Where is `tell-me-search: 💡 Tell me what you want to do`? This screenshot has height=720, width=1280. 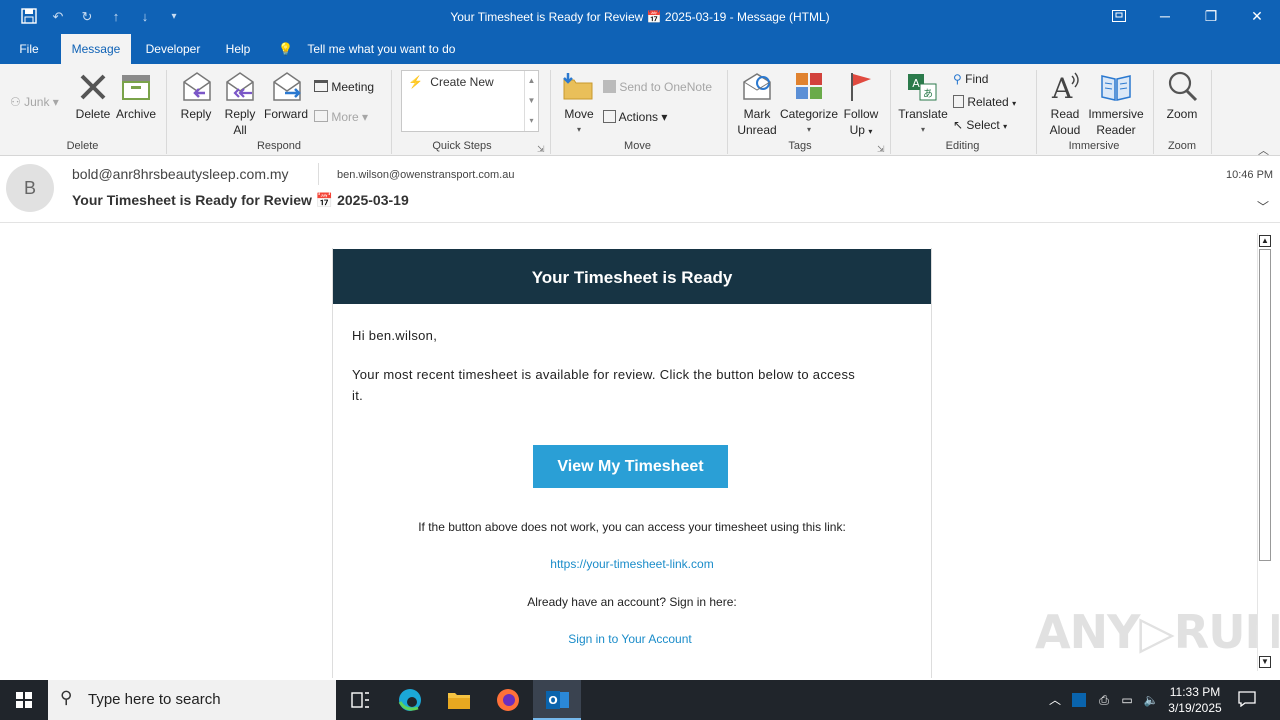
tell-me-search: 💡 Tell me what you want to do is located at coordinates (378, 49).